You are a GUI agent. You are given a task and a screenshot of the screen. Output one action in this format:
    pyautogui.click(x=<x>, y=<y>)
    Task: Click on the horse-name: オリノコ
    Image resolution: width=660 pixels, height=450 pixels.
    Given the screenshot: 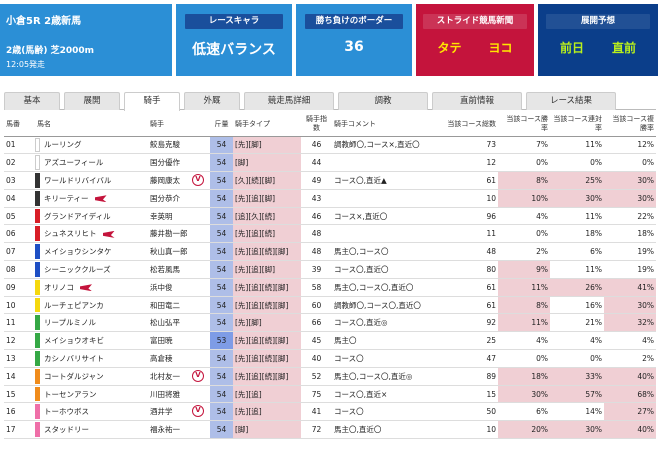 What is the action you would take?
    pyautogui.click(x=59, y=287)
    